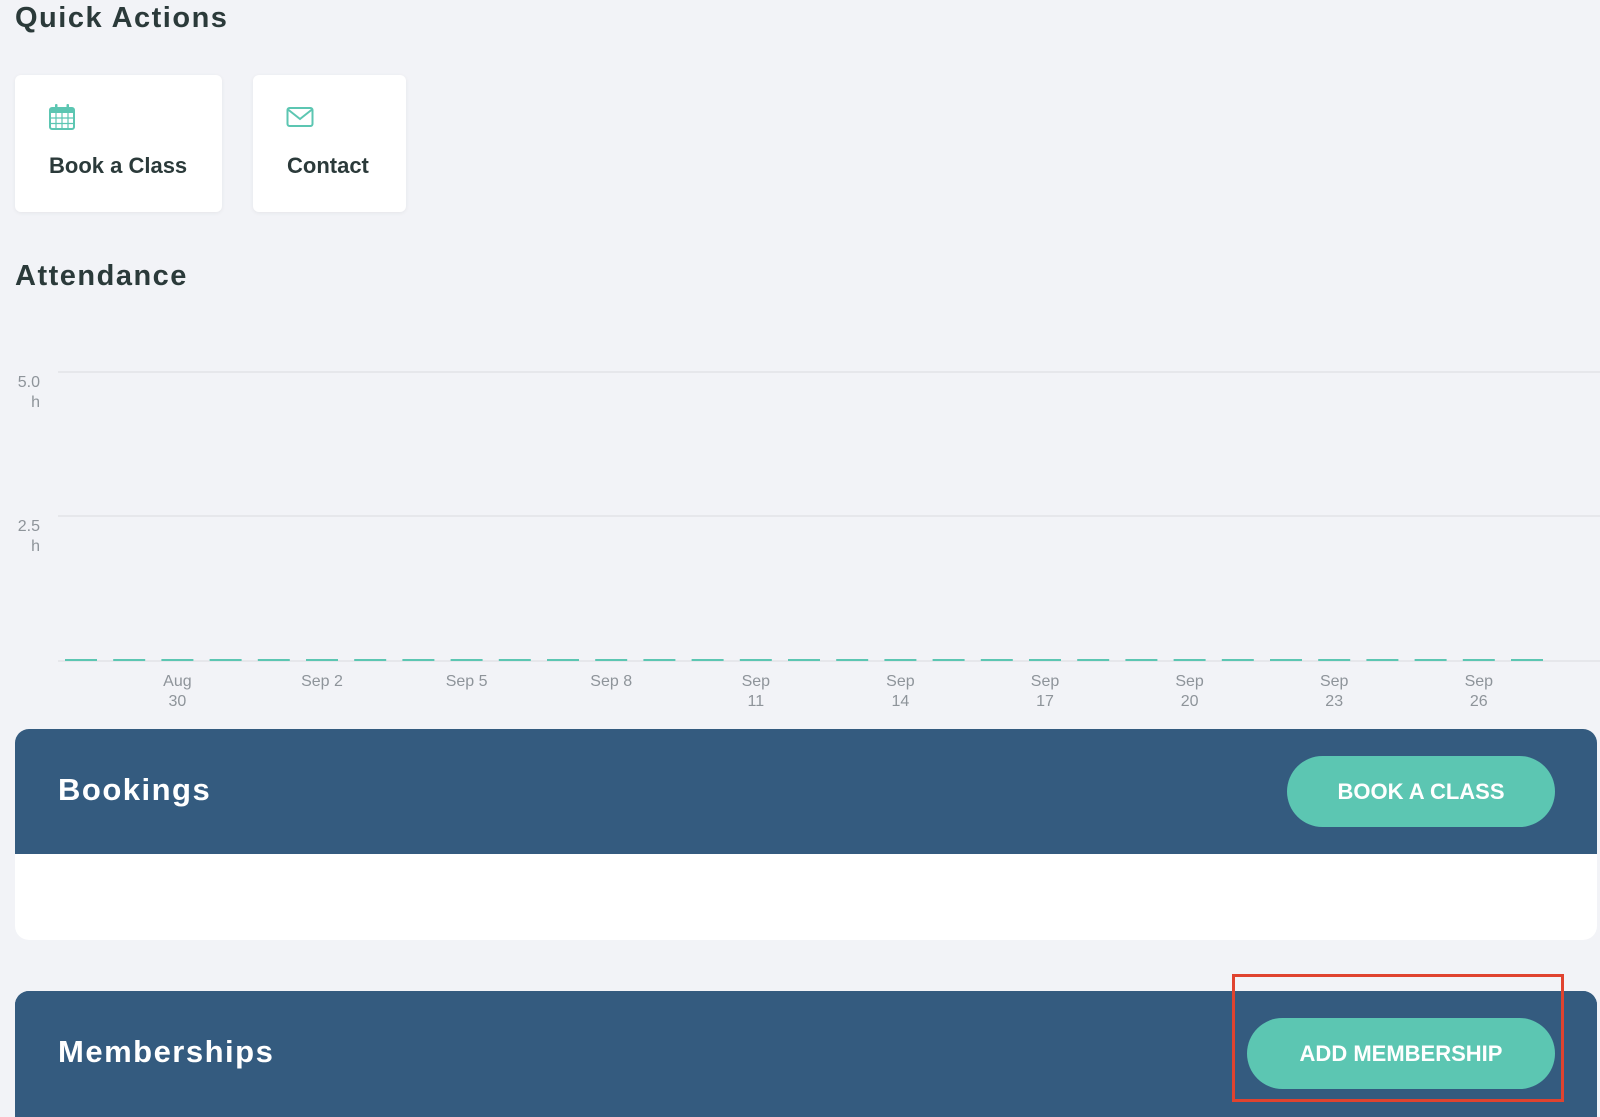 Image resolution: width=1600 pixels, height=1117 pixels. Describe the element at coordinates (118, 165) in the screenshot. I see `quick-action-label: Book a Class` at that location.